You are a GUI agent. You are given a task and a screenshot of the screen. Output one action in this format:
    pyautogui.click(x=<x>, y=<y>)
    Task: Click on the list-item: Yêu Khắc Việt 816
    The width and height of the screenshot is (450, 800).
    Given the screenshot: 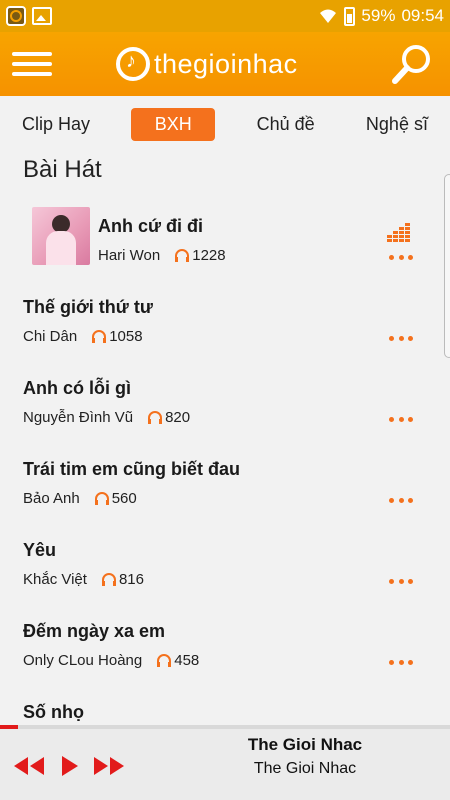 What is the action you would take?
    pyautogui.click(x=225, y=560)
    